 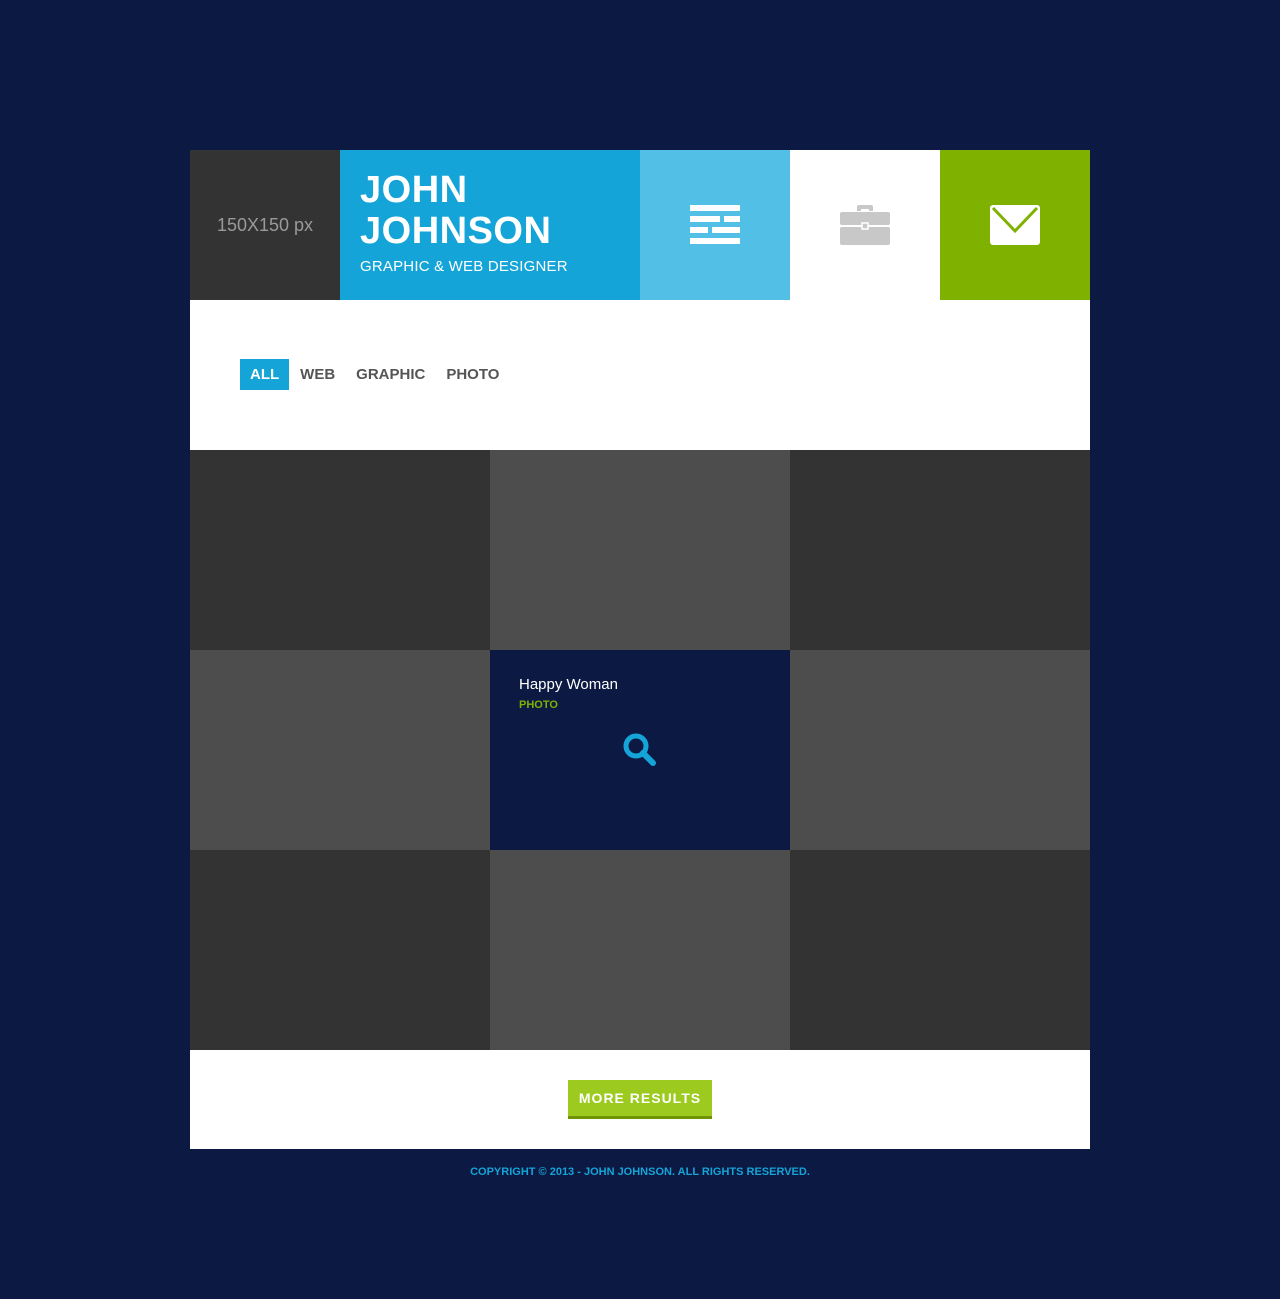 I want to click on portfolio-tile-button, so click(x=865, y=225).